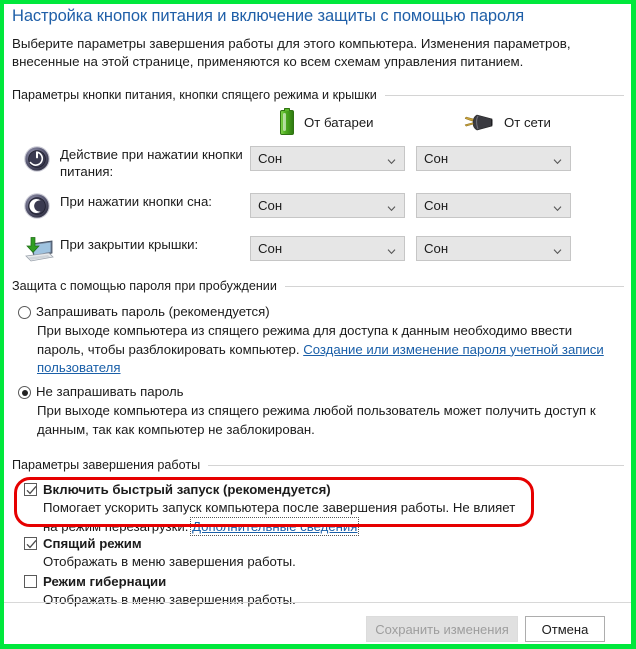  Describe the element at coordinates (151, 163) in the screenshot. I see `setting-row-power-button-label: Действие при нажатии кнопки питания:` at that location.